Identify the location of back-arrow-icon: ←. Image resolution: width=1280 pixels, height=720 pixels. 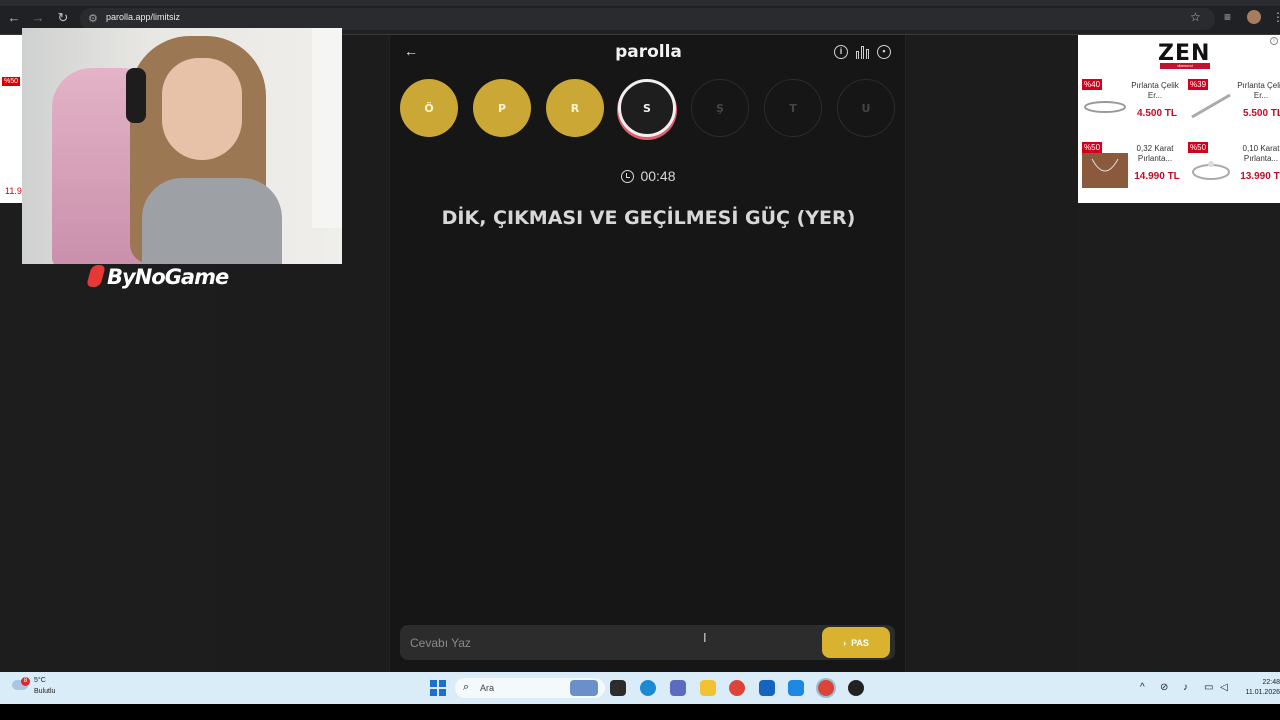
(14, 18).